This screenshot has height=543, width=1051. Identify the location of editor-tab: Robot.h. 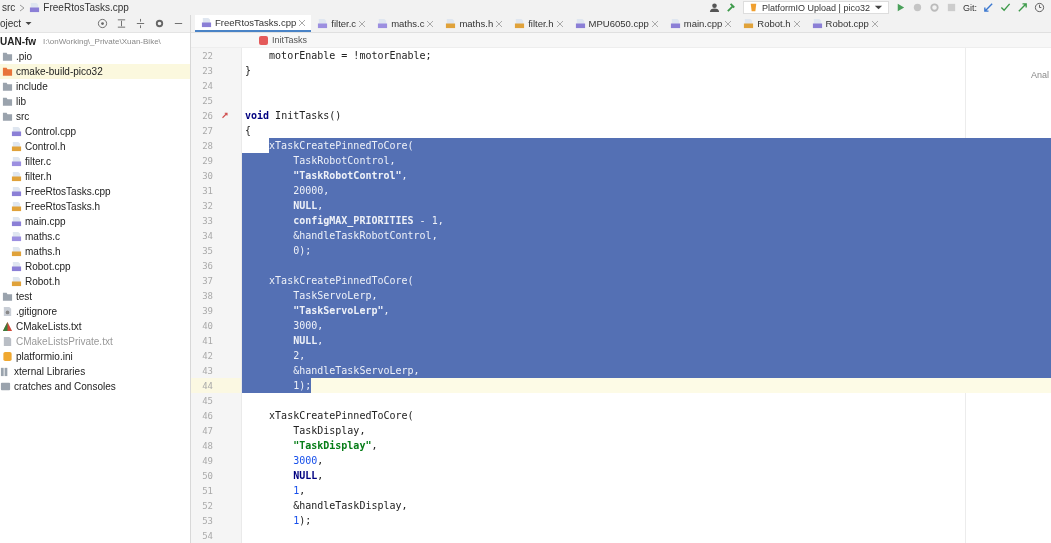
(771, 23).